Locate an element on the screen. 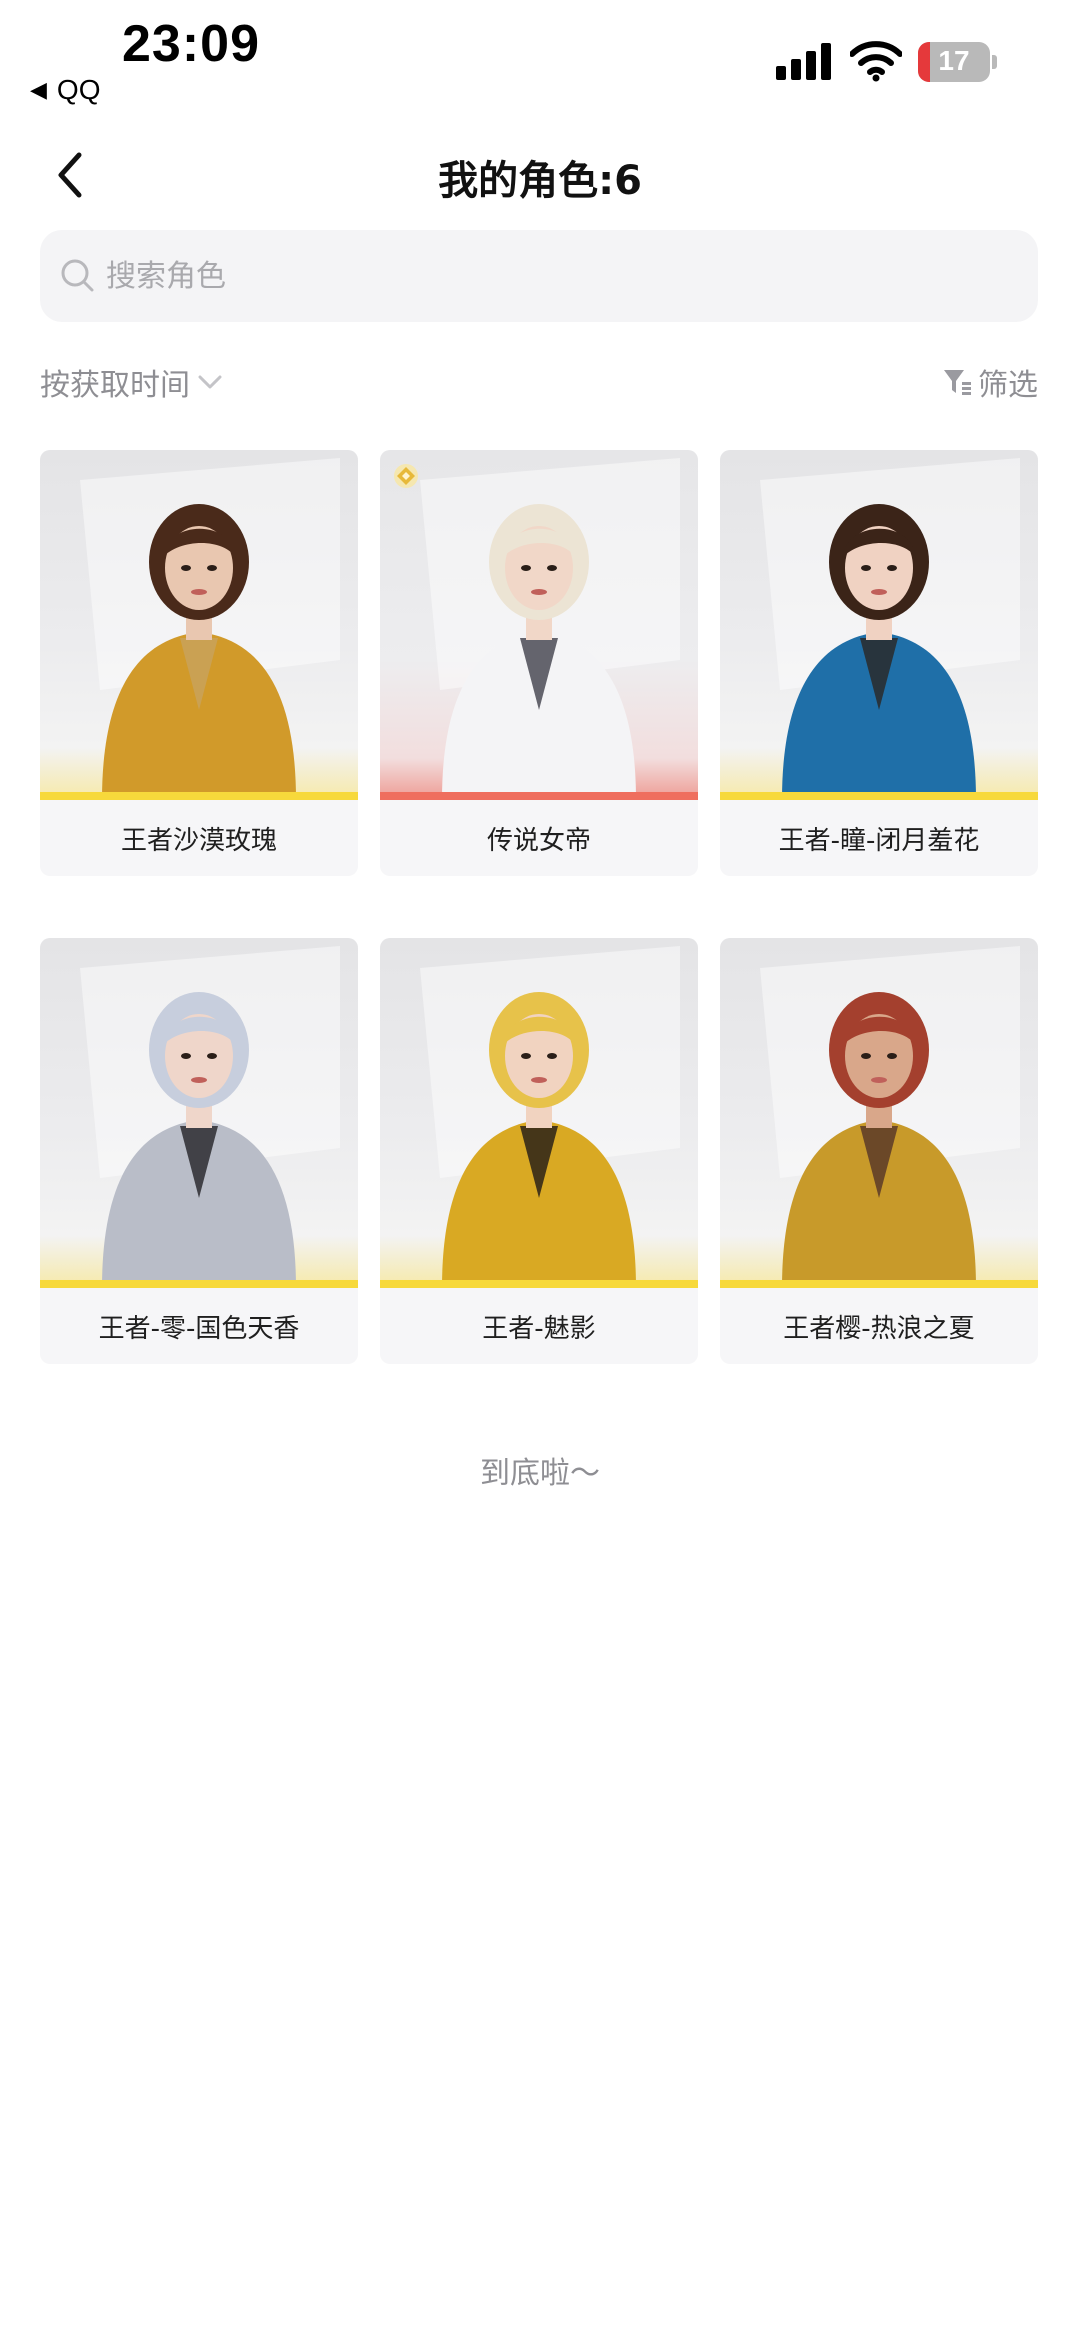  character-card: 王者沙漠玫瑰 is located at coordinates (199, 663).